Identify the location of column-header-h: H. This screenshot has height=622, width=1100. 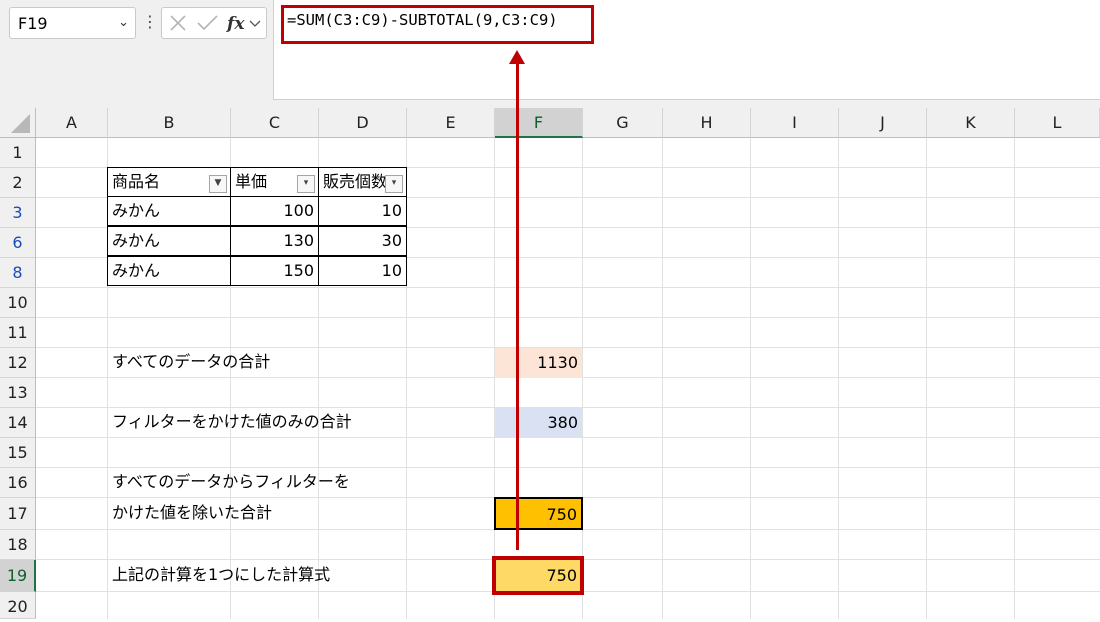
(707, 123).